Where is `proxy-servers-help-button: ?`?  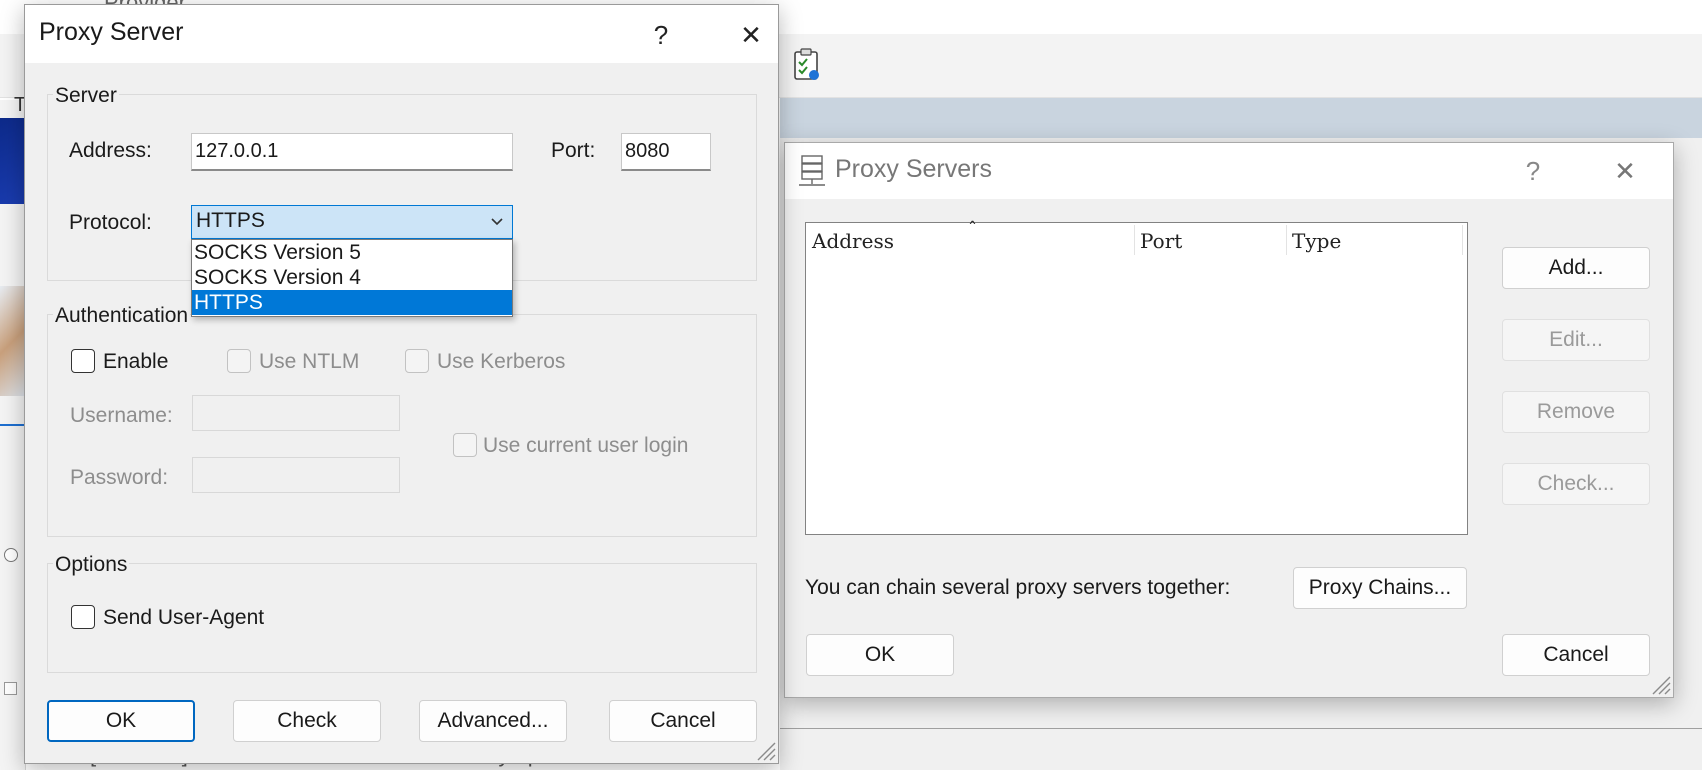 proxy-servers-help-button: ? is located at coordinates (1533, 171).